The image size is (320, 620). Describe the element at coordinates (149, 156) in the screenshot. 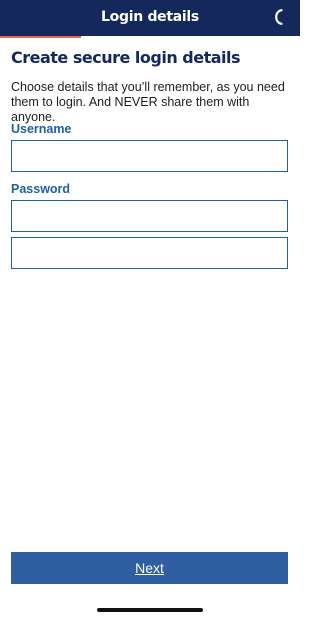

I see `username-input` at that location.